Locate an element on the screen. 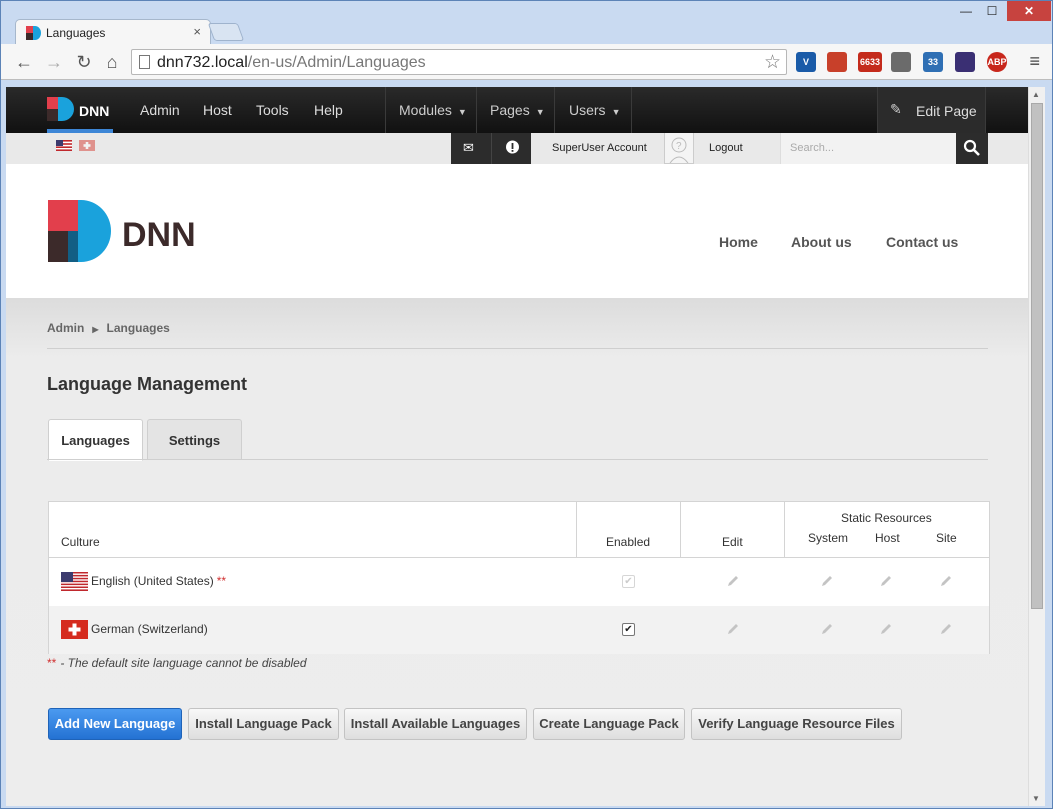 The width and height of the screenshot is (1053, 809). page-icon is located at coordinates (144, 62).